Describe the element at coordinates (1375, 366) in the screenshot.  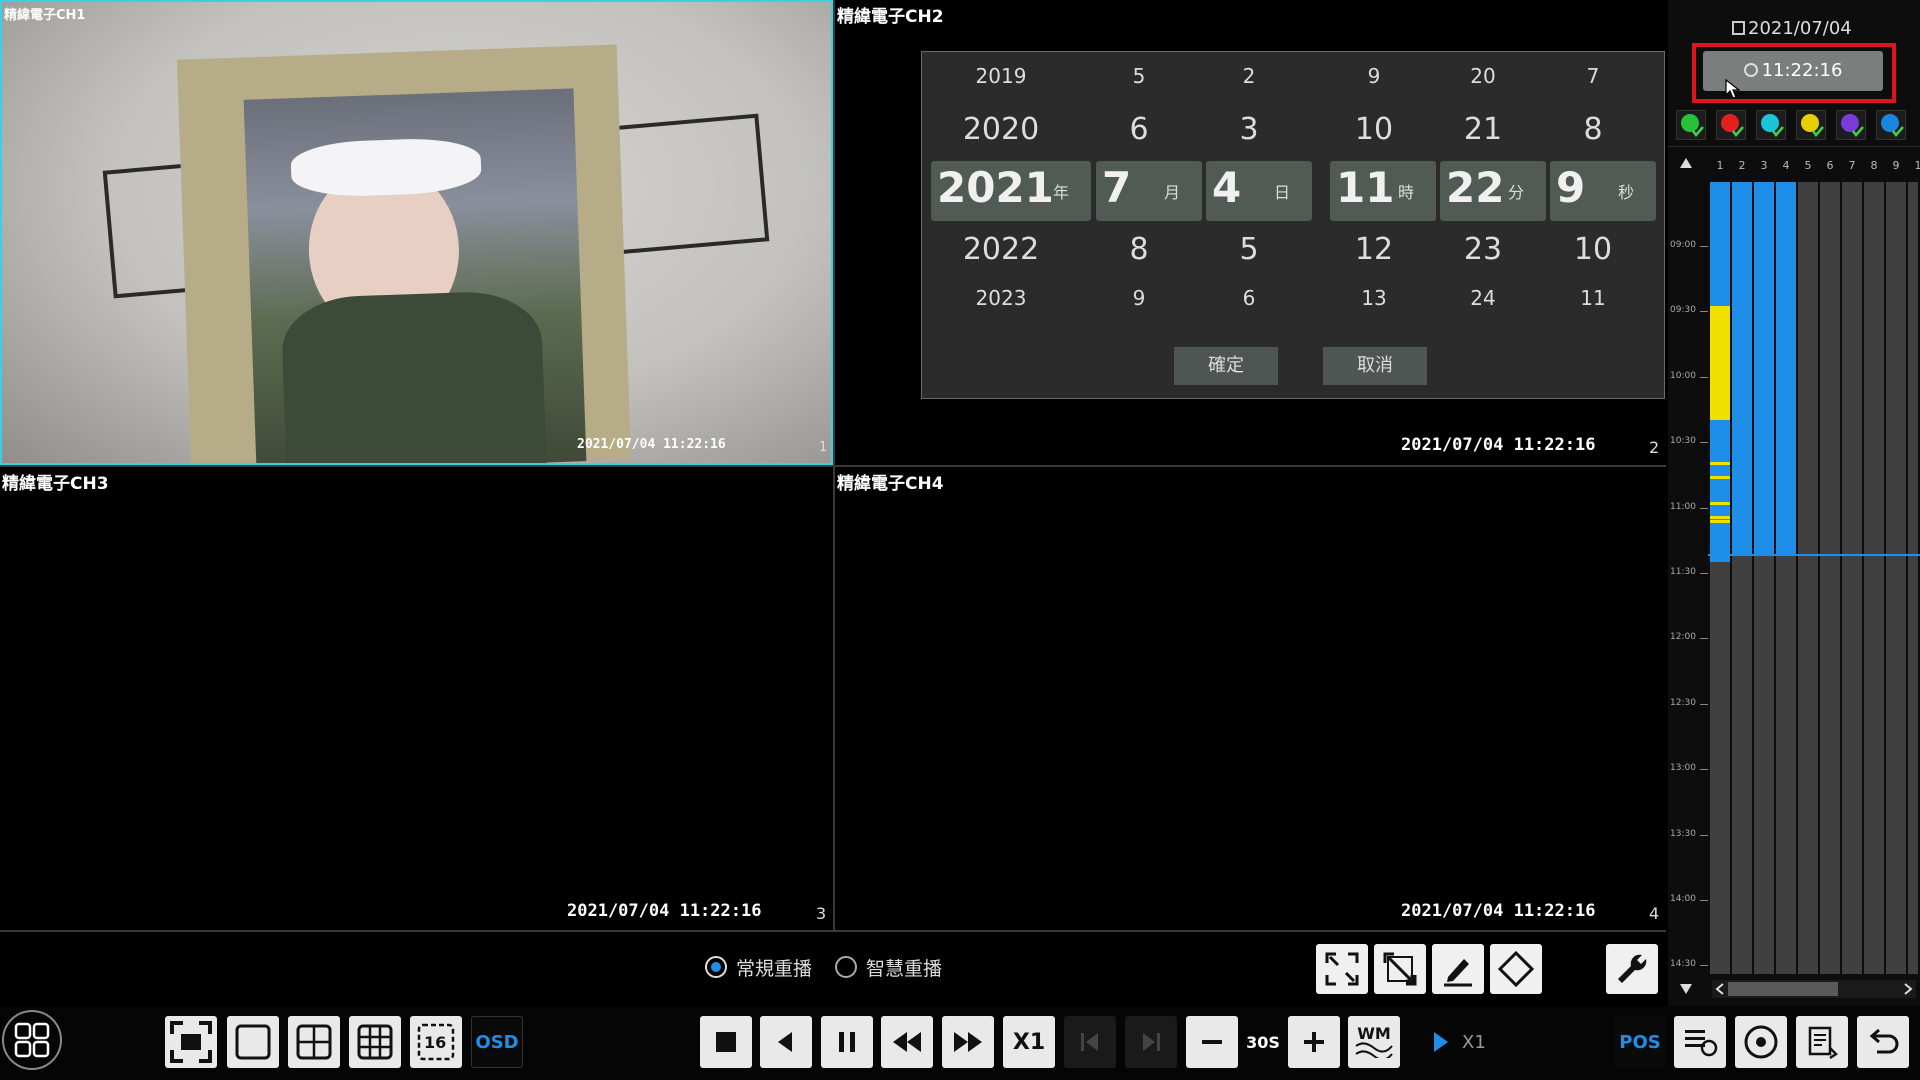
I see `cancel-button: 取消` at that location.